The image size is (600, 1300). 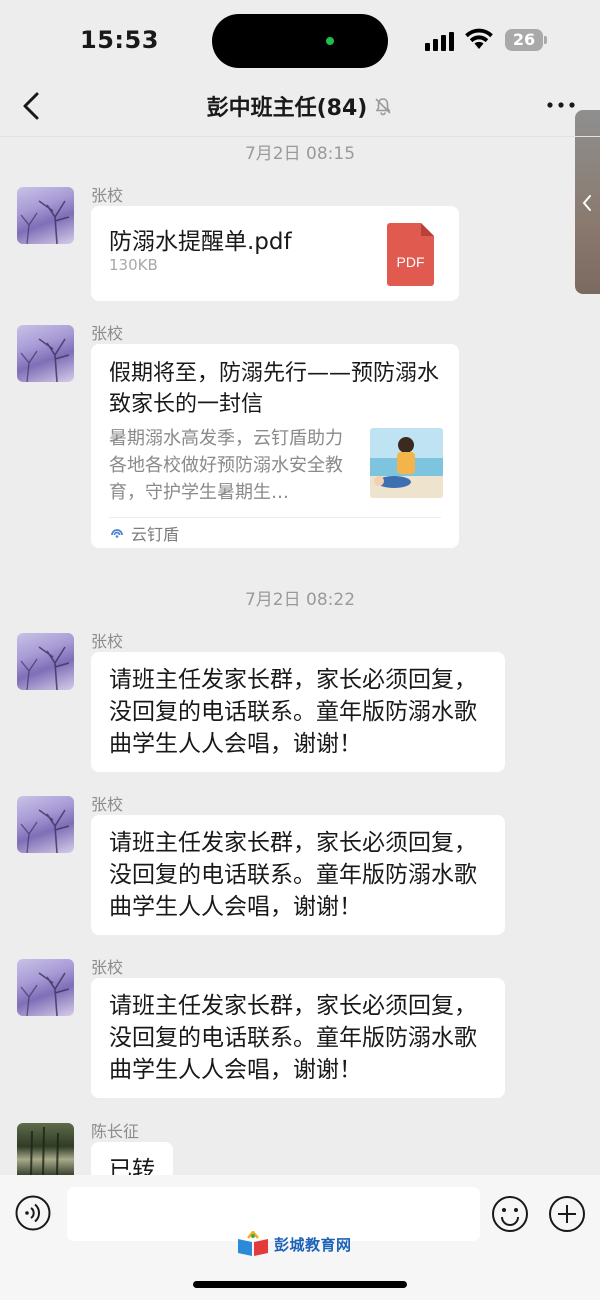 What do you see at coordinates (119, 40) in the screenshot?
I see `status-time: 15:53` at bounding box center [119, 40].